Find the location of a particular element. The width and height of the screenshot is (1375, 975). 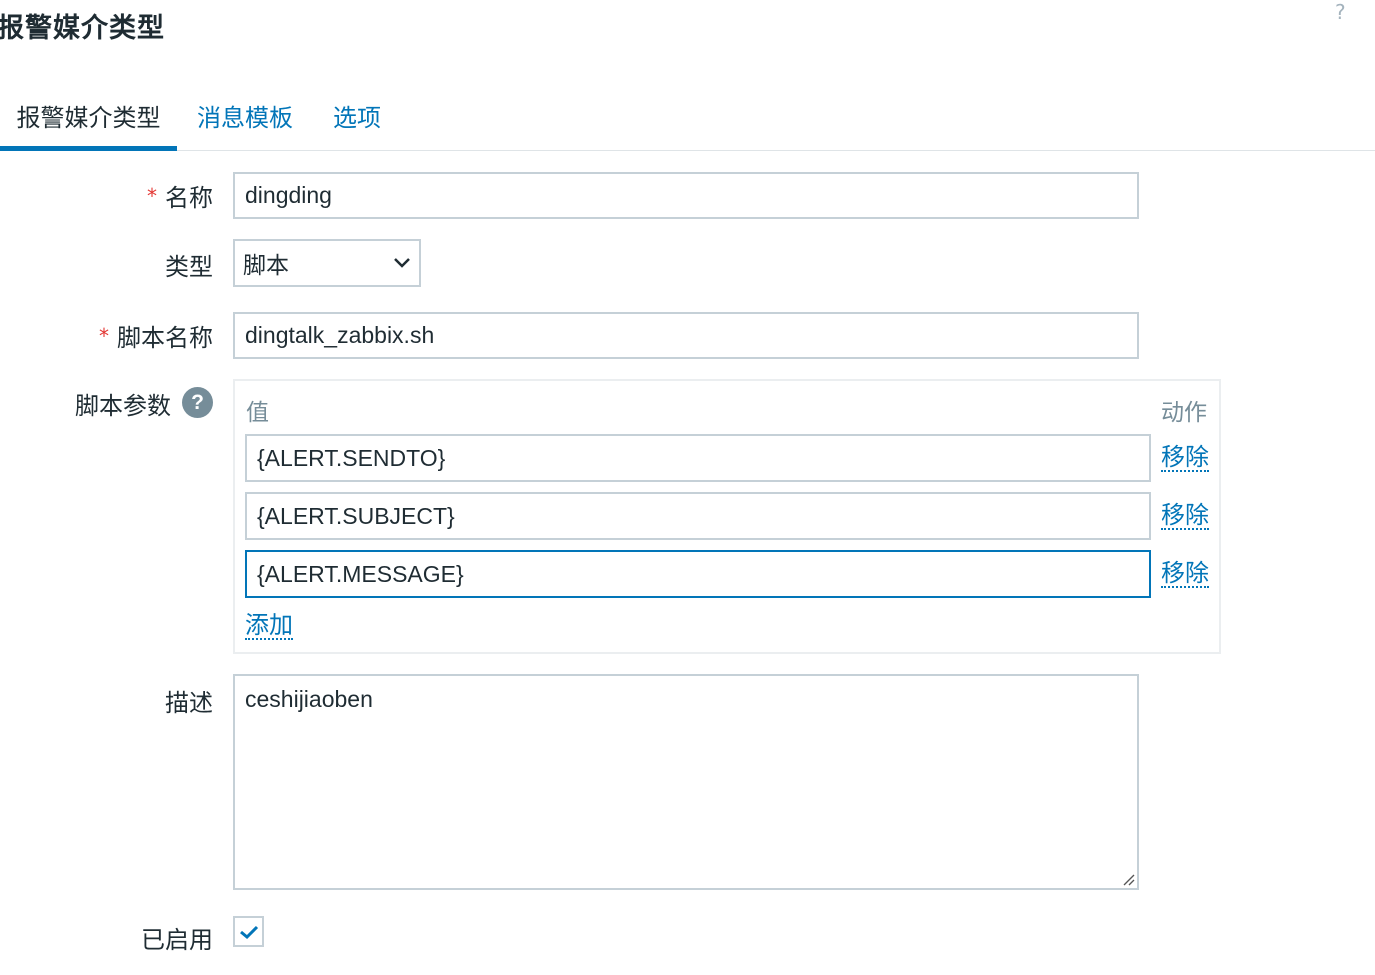

enabled-checkbox is located at coordinates (248, 931).